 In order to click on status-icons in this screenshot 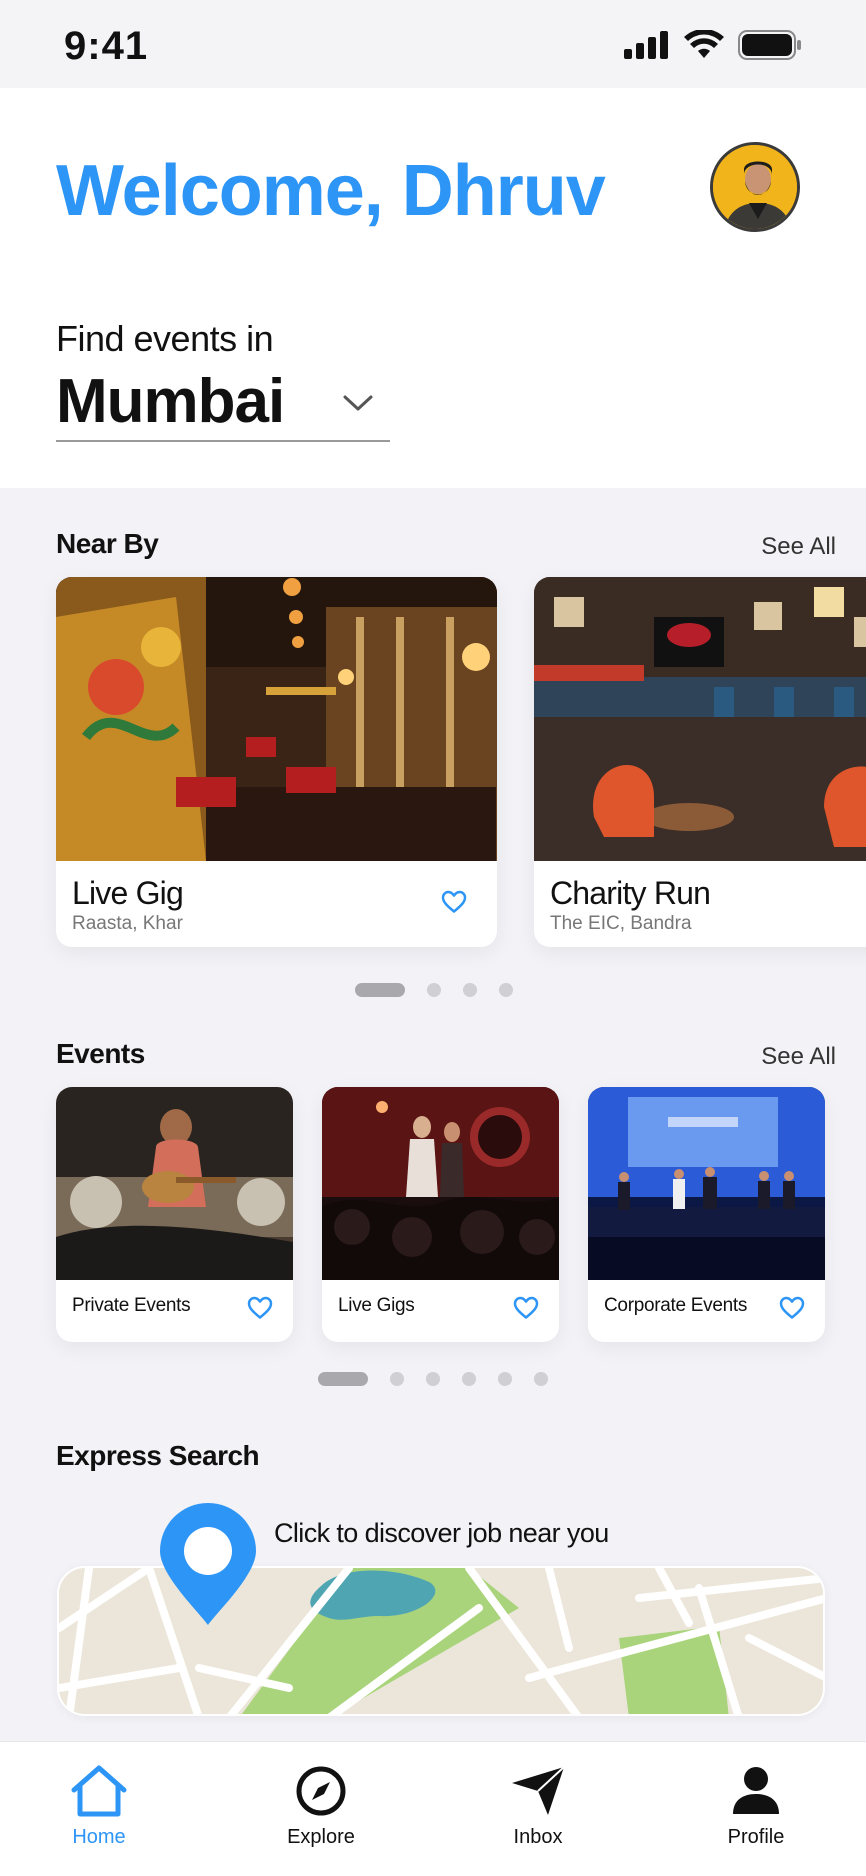, I will do `click(713, 45)`.